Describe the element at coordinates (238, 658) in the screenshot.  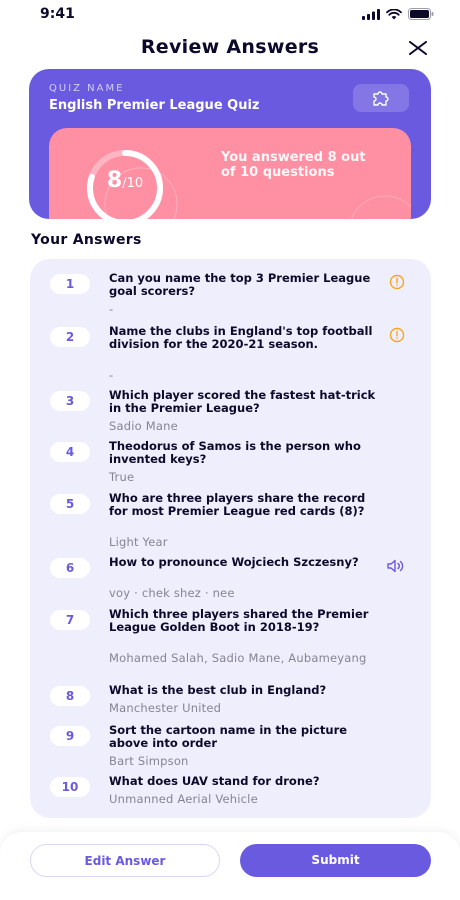
I see `answer-text: Mohamed Salah, Sadio Mane, Aubameyang` at that location.